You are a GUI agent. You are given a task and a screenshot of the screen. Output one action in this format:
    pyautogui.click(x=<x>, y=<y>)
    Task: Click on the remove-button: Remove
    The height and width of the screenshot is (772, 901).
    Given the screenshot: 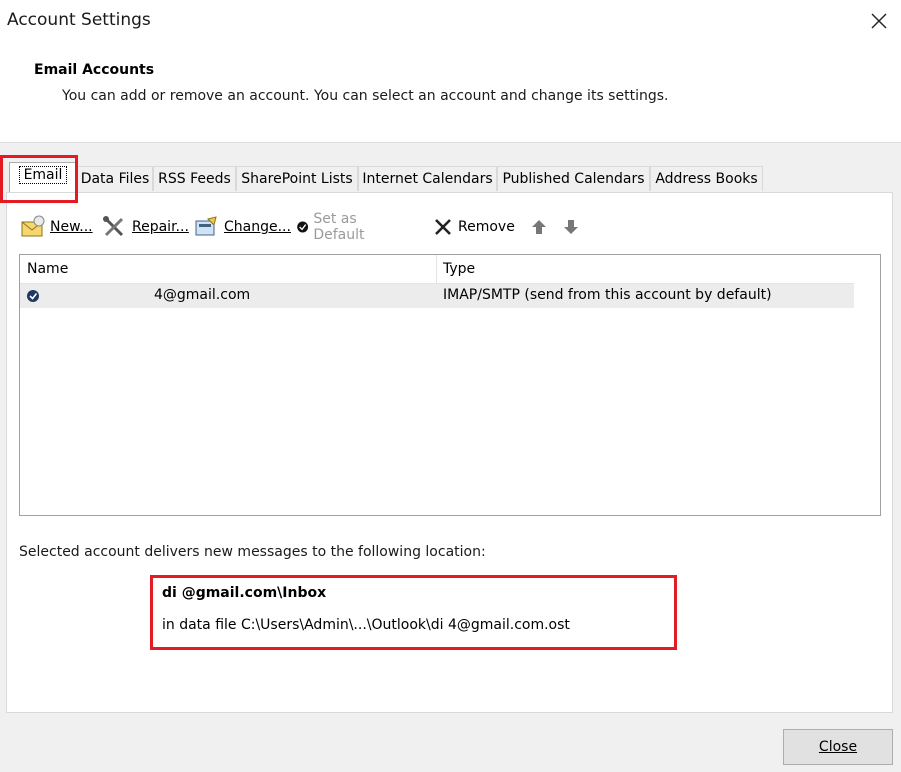 What is the action you would take?
    pyautogui.click(x=473, y=227)
    